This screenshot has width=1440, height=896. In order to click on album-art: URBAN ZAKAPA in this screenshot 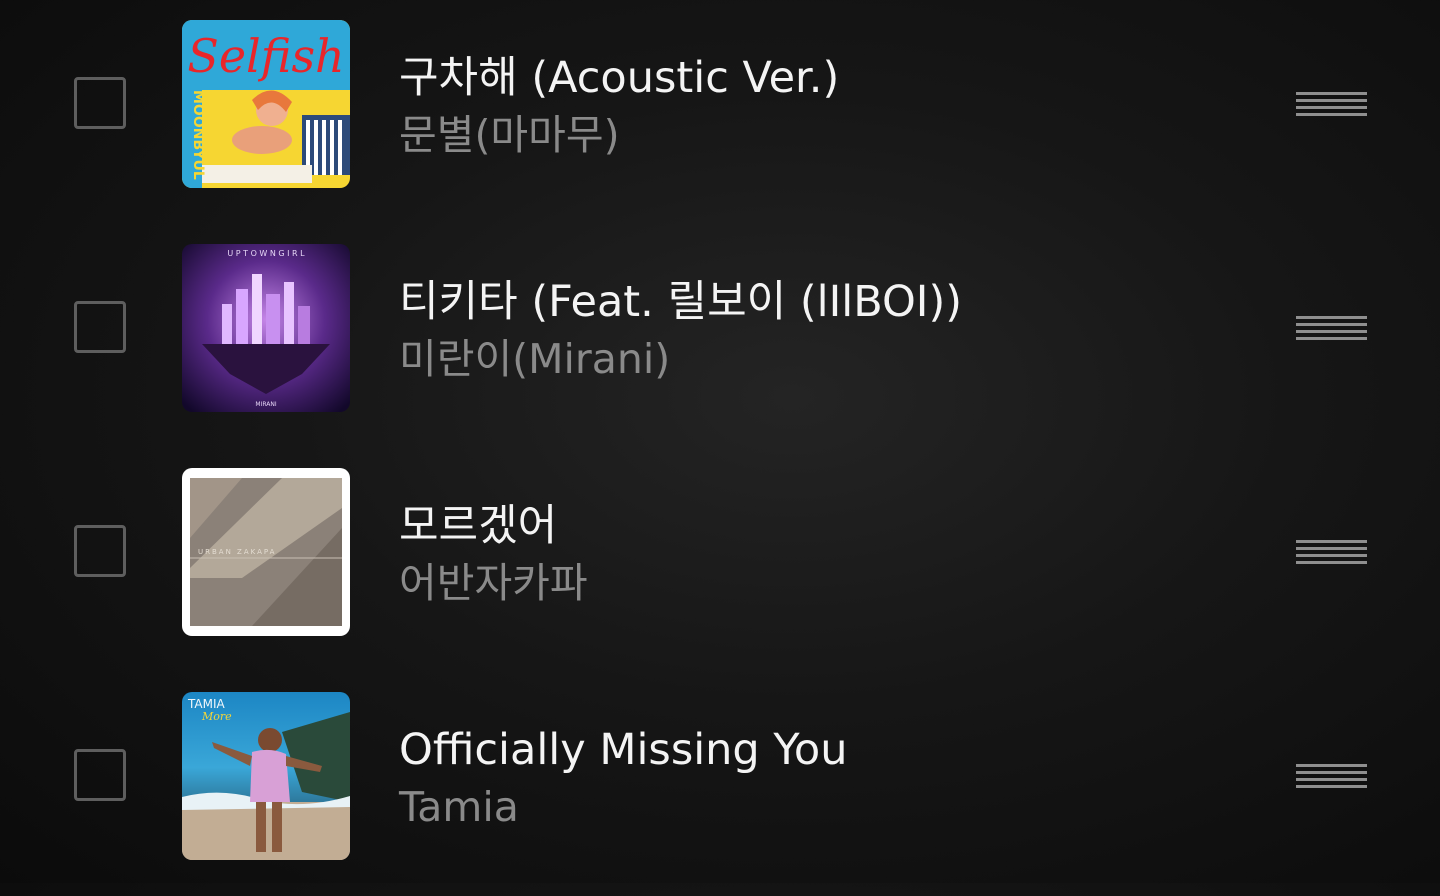, I will do `click(266, 552)`.